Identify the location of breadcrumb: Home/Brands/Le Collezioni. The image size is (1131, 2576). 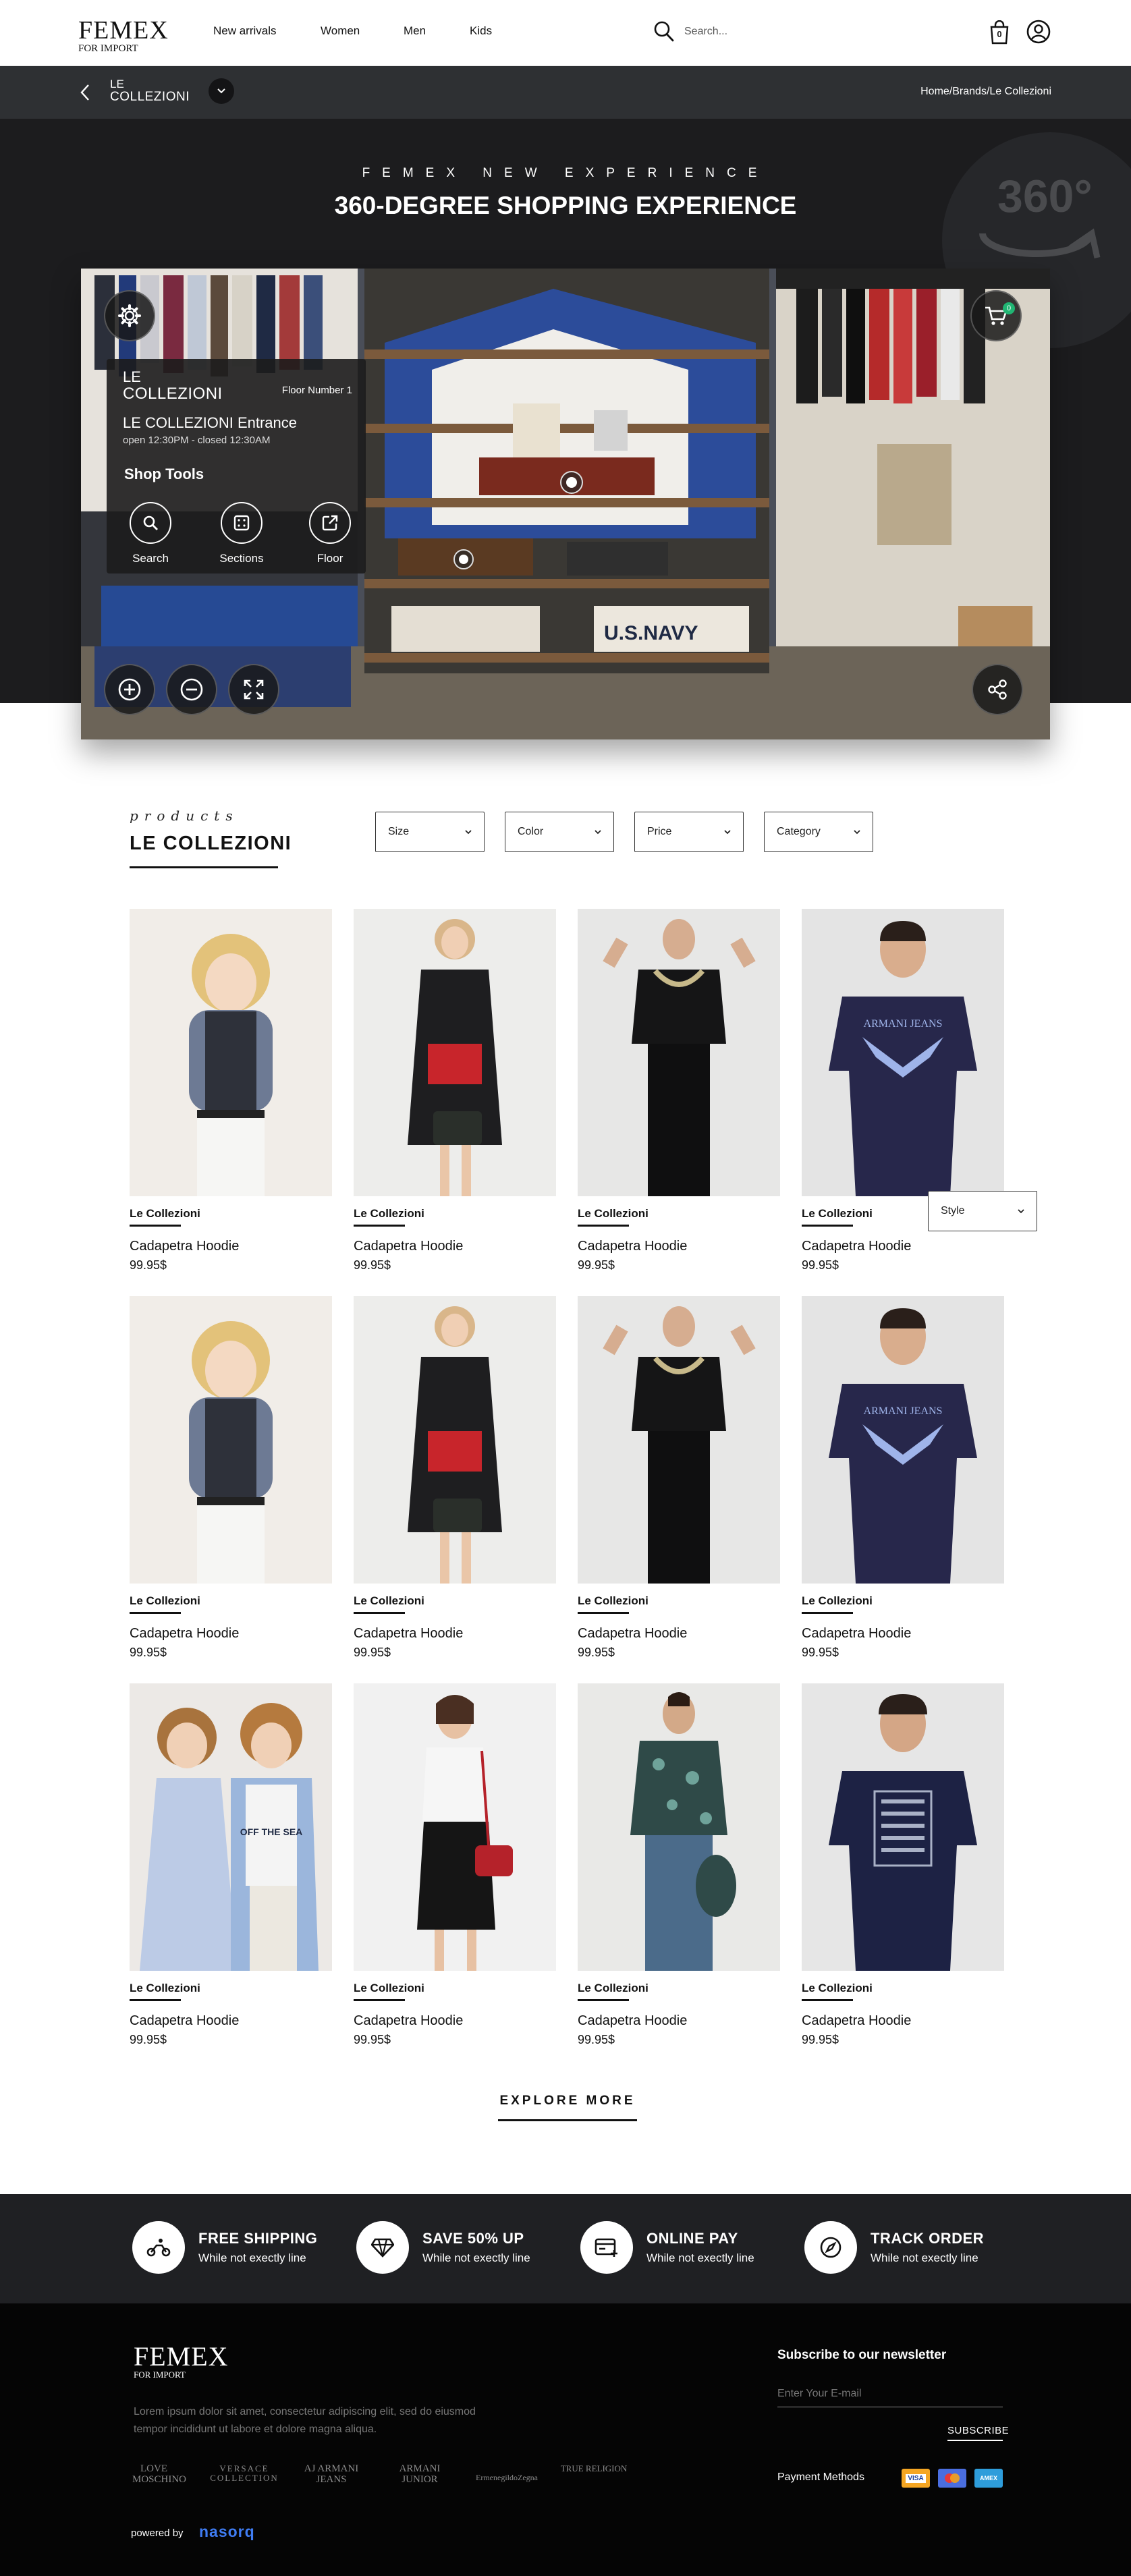
(985, 92).